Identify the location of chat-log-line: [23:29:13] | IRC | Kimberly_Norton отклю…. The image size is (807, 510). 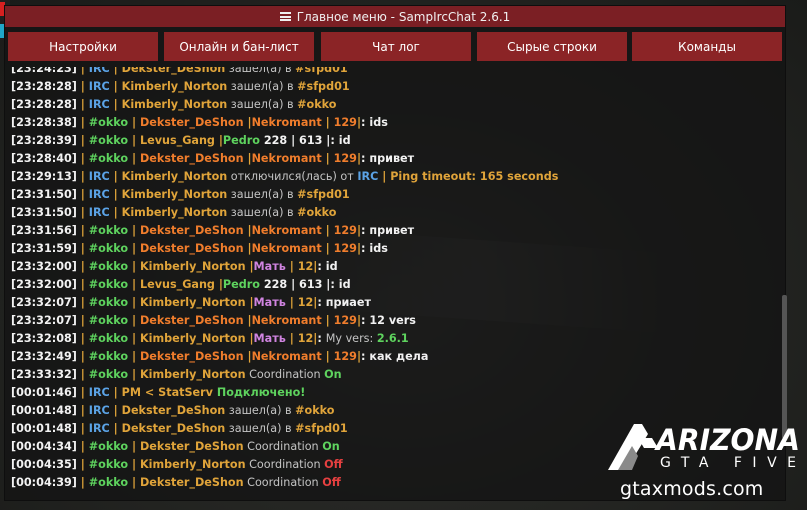
(390, 177).